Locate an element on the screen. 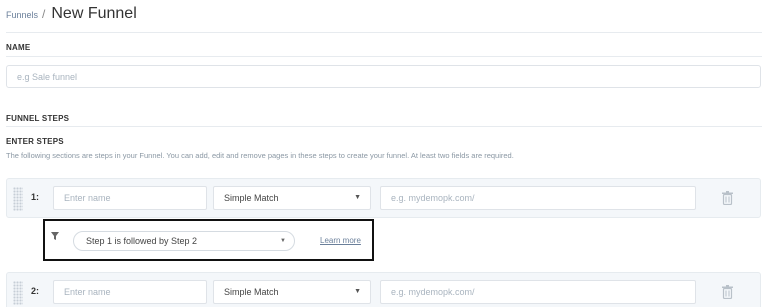  funnel-icon is located at coordinates (55, 236).